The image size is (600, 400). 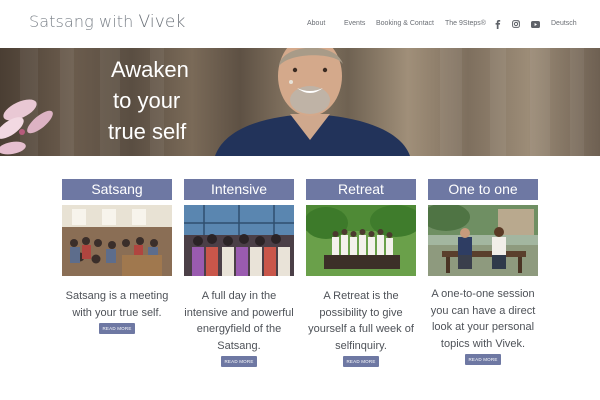 I want to click on hero-tagline: Awaken to your true self, so click(x=148, y=100).